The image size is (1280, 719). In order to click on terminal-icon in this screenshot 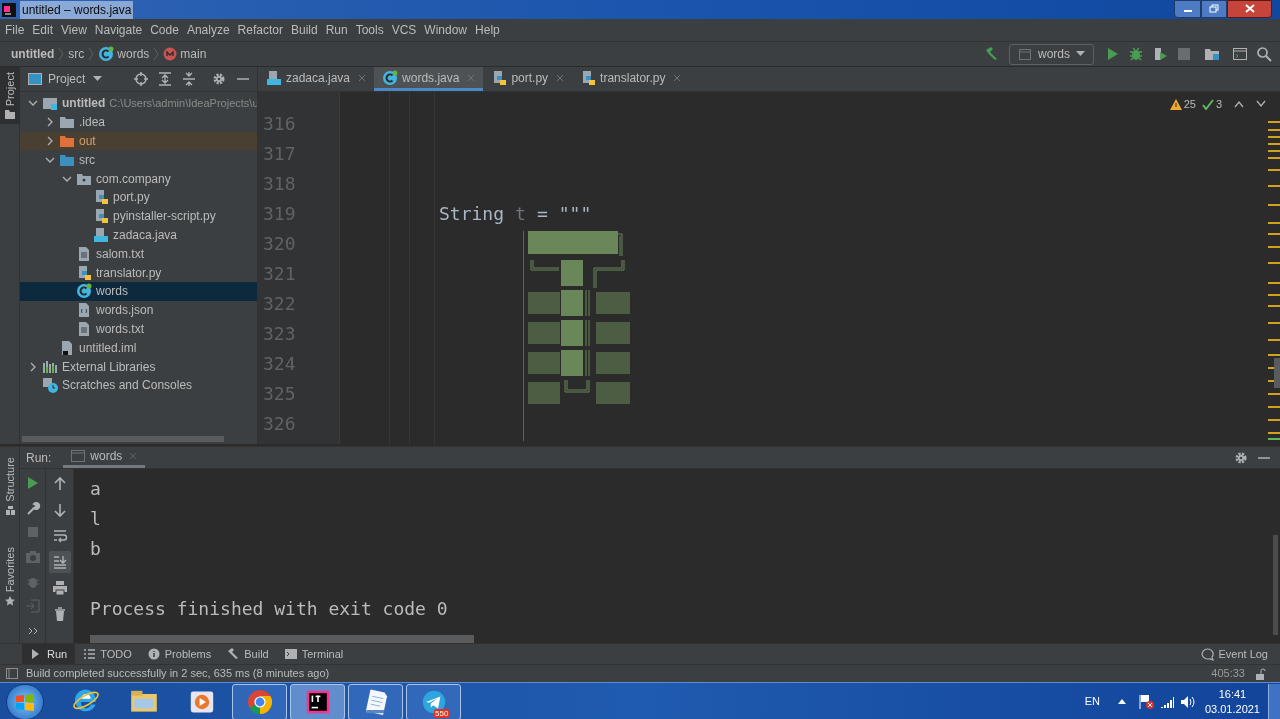, I will do `click(1240, 54)`.